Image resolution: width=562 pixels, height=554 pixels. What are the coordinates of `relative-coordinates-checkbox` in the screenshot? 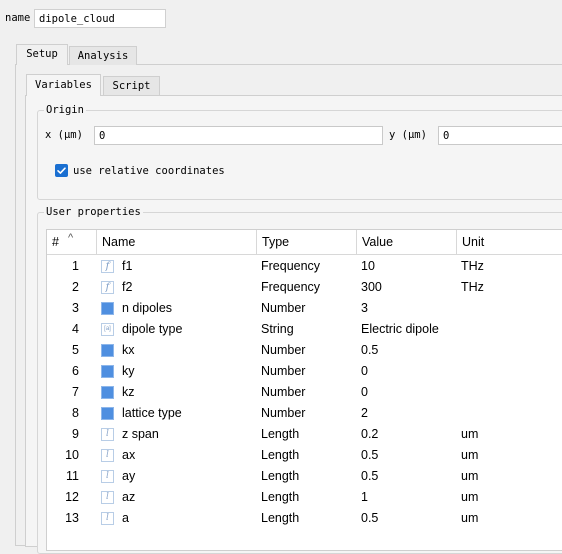 It's located at (61, 170).